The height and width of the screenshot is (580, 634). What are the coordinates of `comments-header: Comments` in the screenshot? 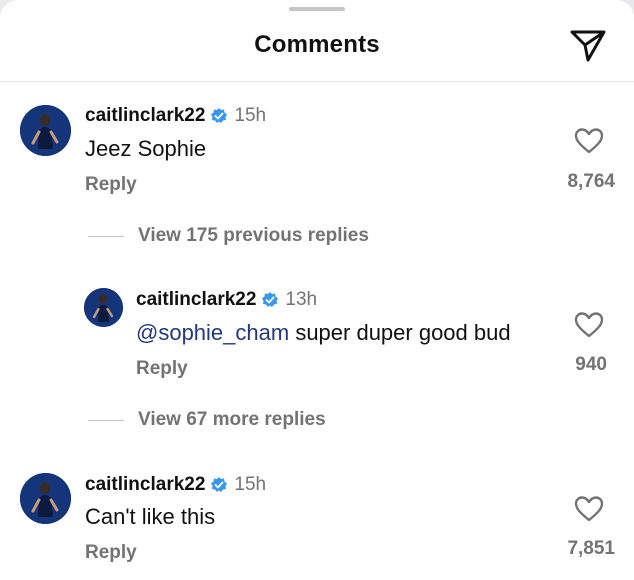 It's located at (317, 41).